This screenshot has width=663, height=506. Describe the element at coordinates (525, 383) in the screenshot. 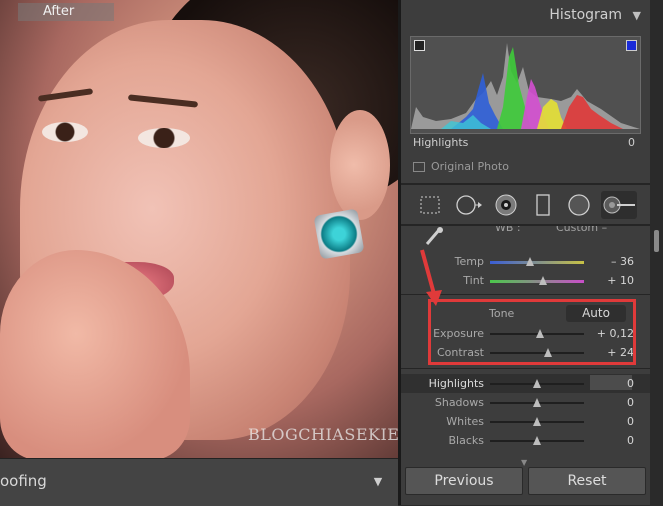

I see `highlights-slider-row: Highlights 0` at that location.